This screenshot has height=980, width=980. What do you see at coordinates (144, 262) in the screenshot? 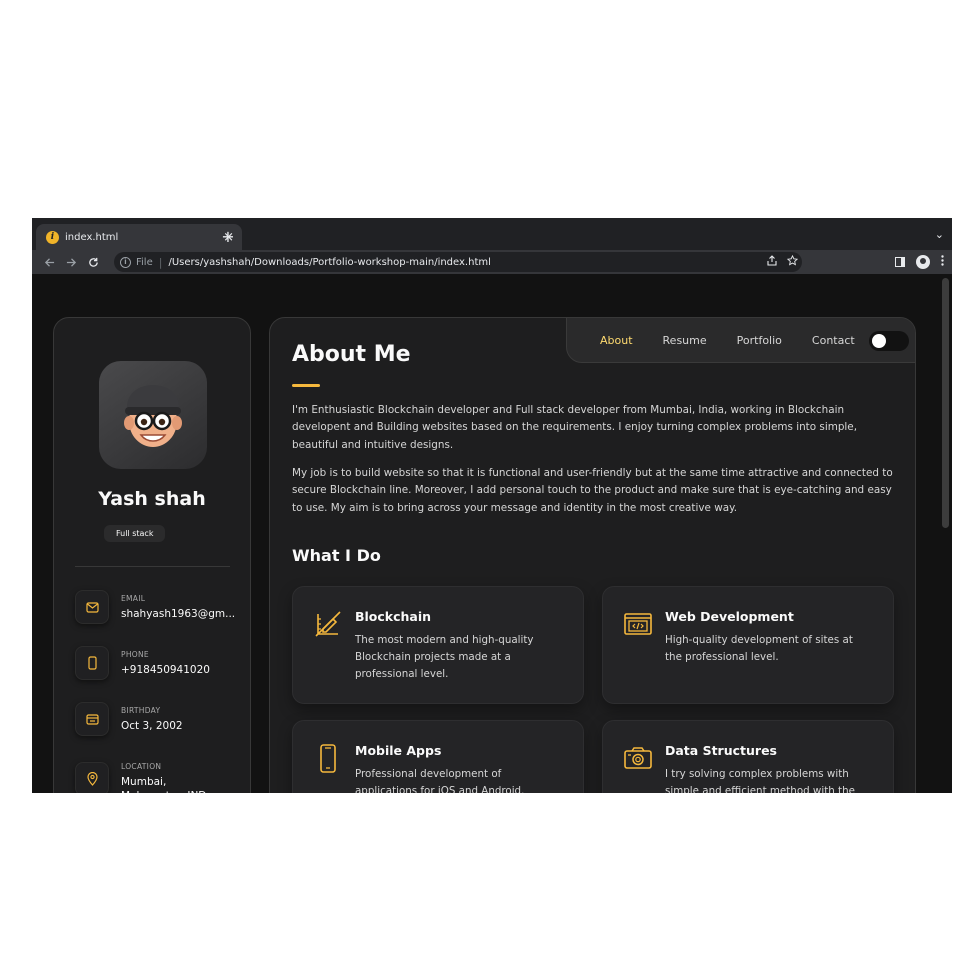
I see `url-scheme: File` at bounding box center [144, 262].